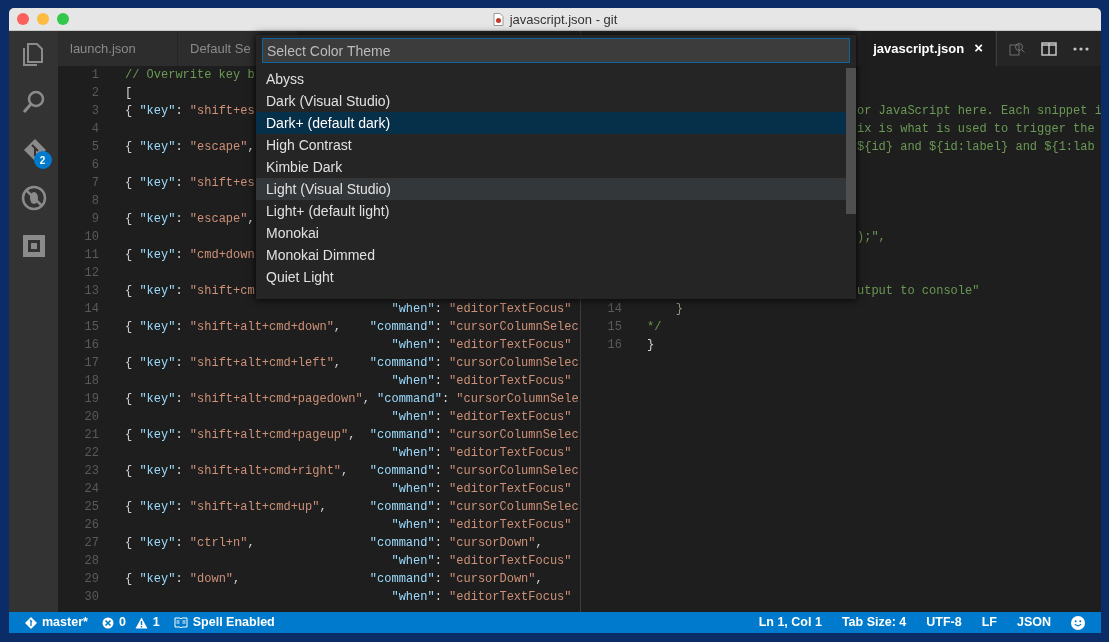 The image size is (1109, 642). I want to click on count-badge: 2, so click(42, 160).